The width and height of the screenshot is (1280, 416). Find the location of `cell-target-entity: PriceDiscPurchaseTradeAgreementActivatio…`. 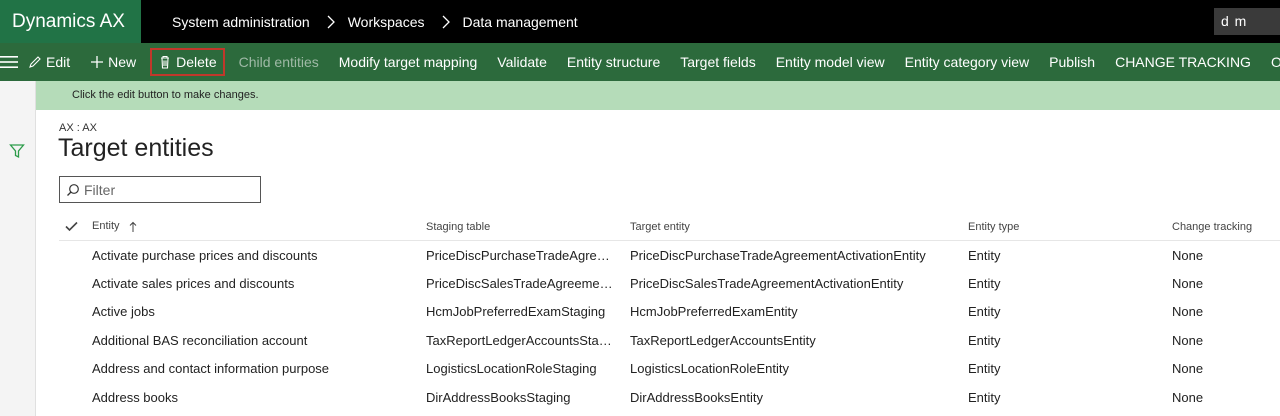

cell-target-entity: PriceDiscPurchaseTradeAgreementActivatio… is located at coordinates (778, 255).